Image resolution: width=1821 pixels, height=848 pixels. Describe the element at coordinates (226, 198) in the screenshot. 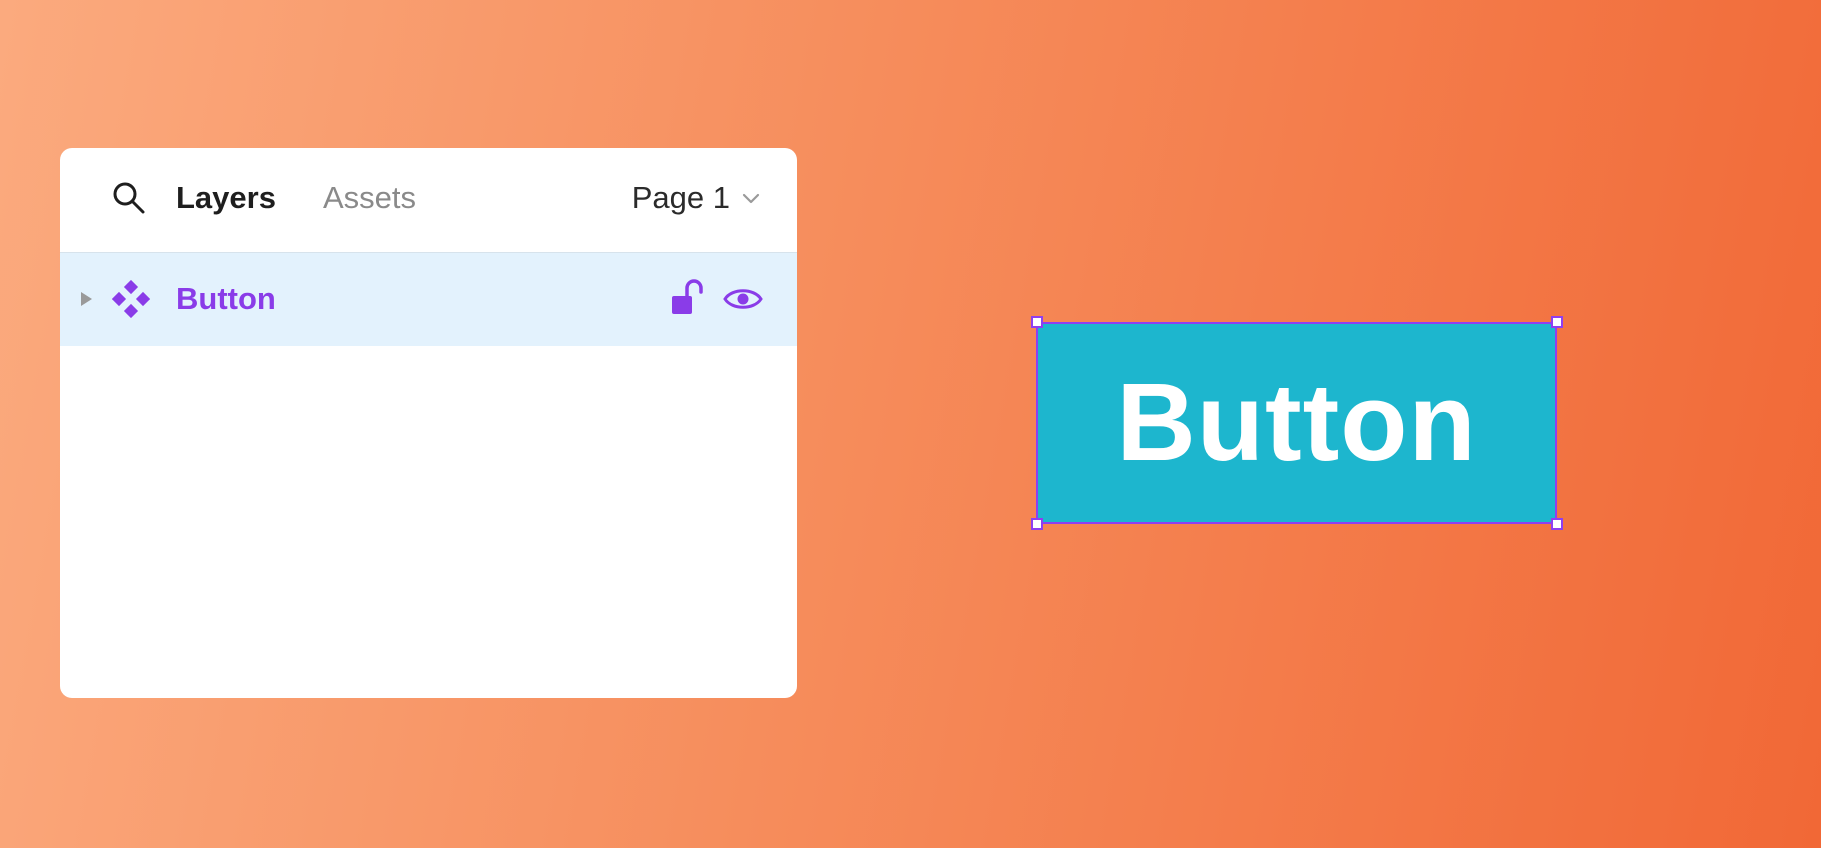

I see `tab-layers: Layers` at that location.